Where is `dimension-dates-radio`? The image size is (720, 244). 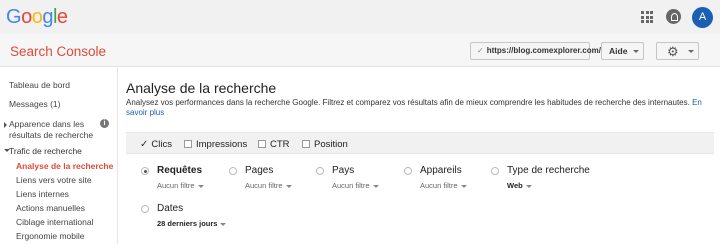 dimension-dates-radio is located at coordinates (145, 209).